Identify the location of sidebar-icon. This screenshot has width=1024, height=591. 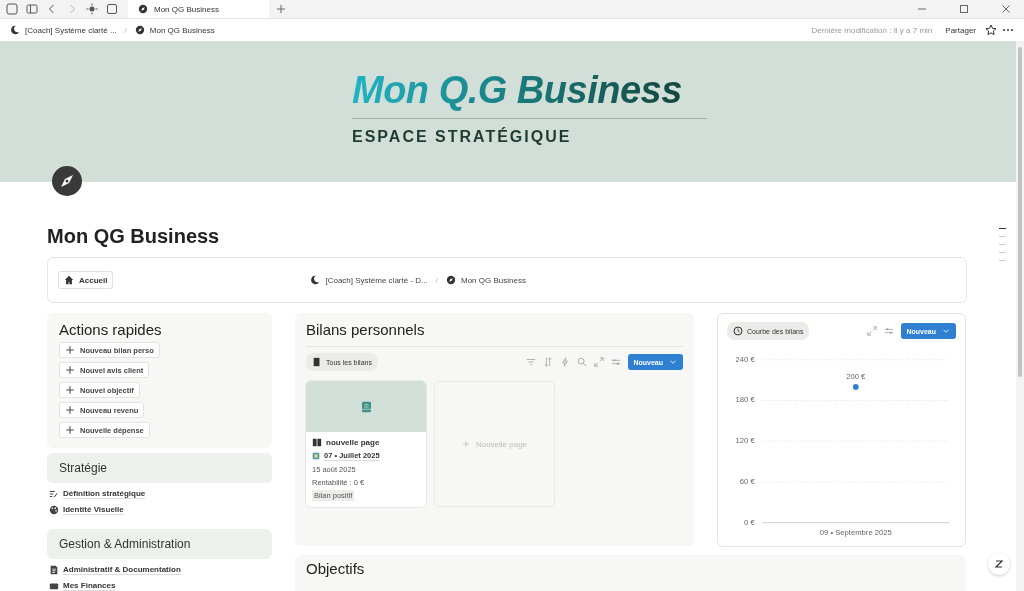
(32, 9).